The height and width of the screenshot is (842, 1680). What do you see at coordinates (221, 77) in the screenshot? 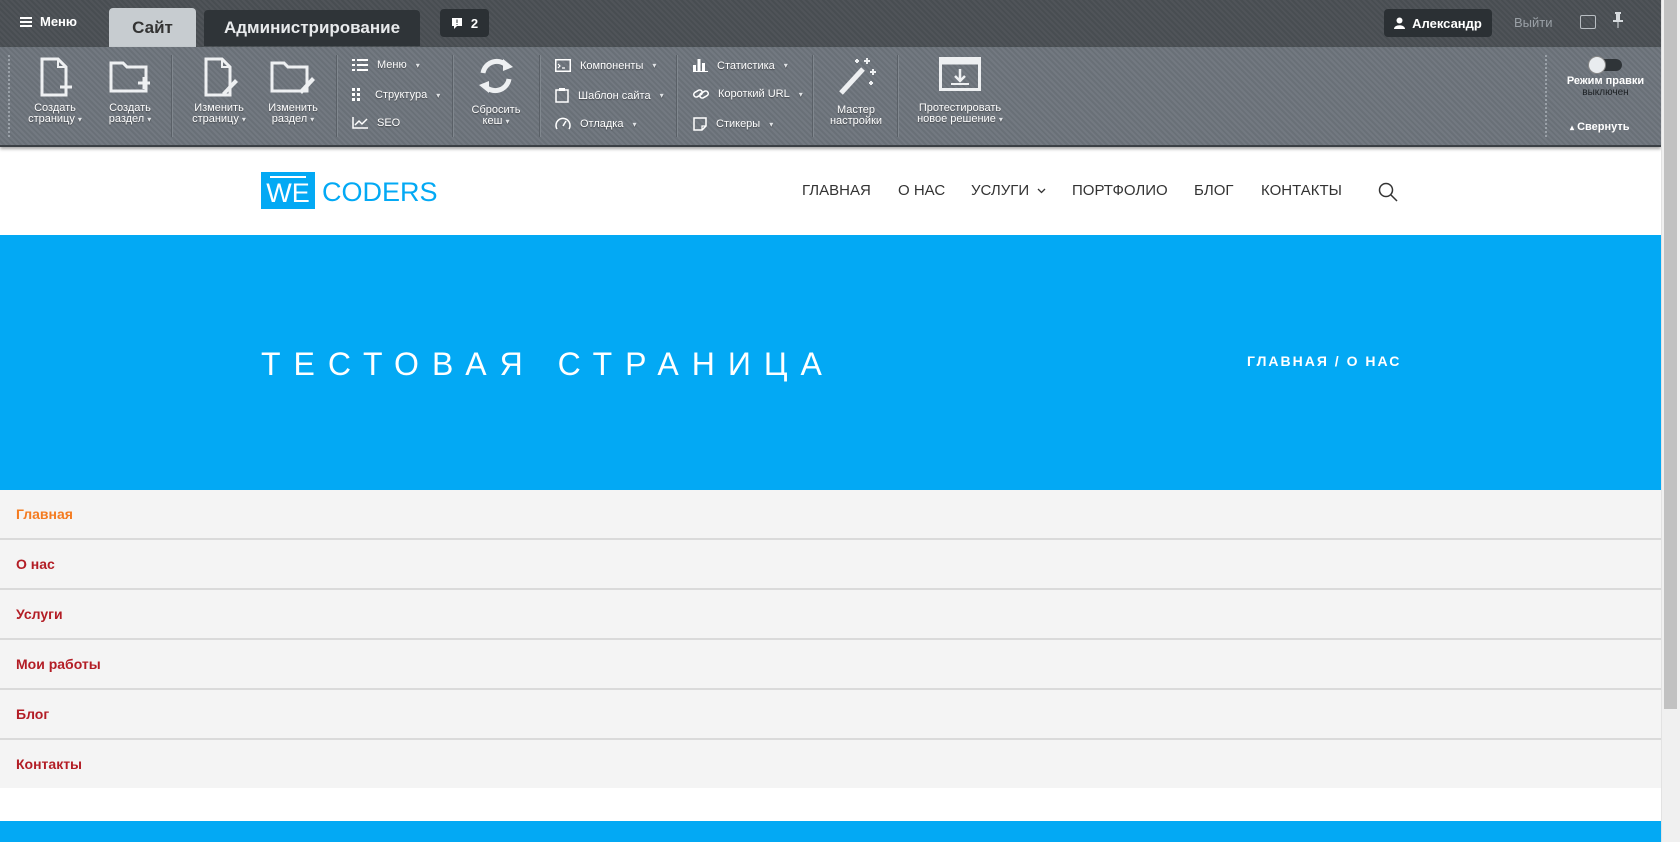
I see `edit-page-icon` at bounding box center [221, 77].